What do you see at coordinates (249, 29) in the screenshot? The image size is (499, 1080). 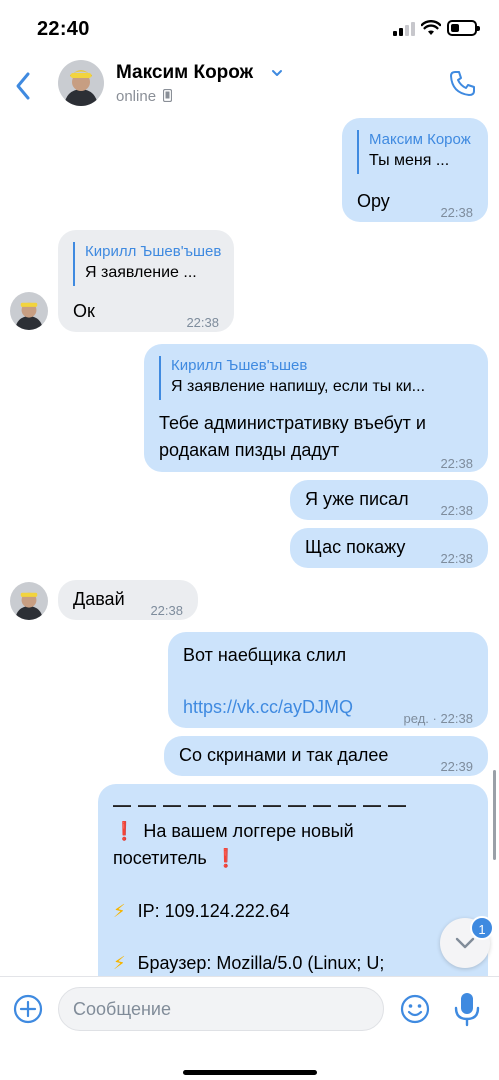 I see `status-bar: 22:40` at bounding box center [249, 29].